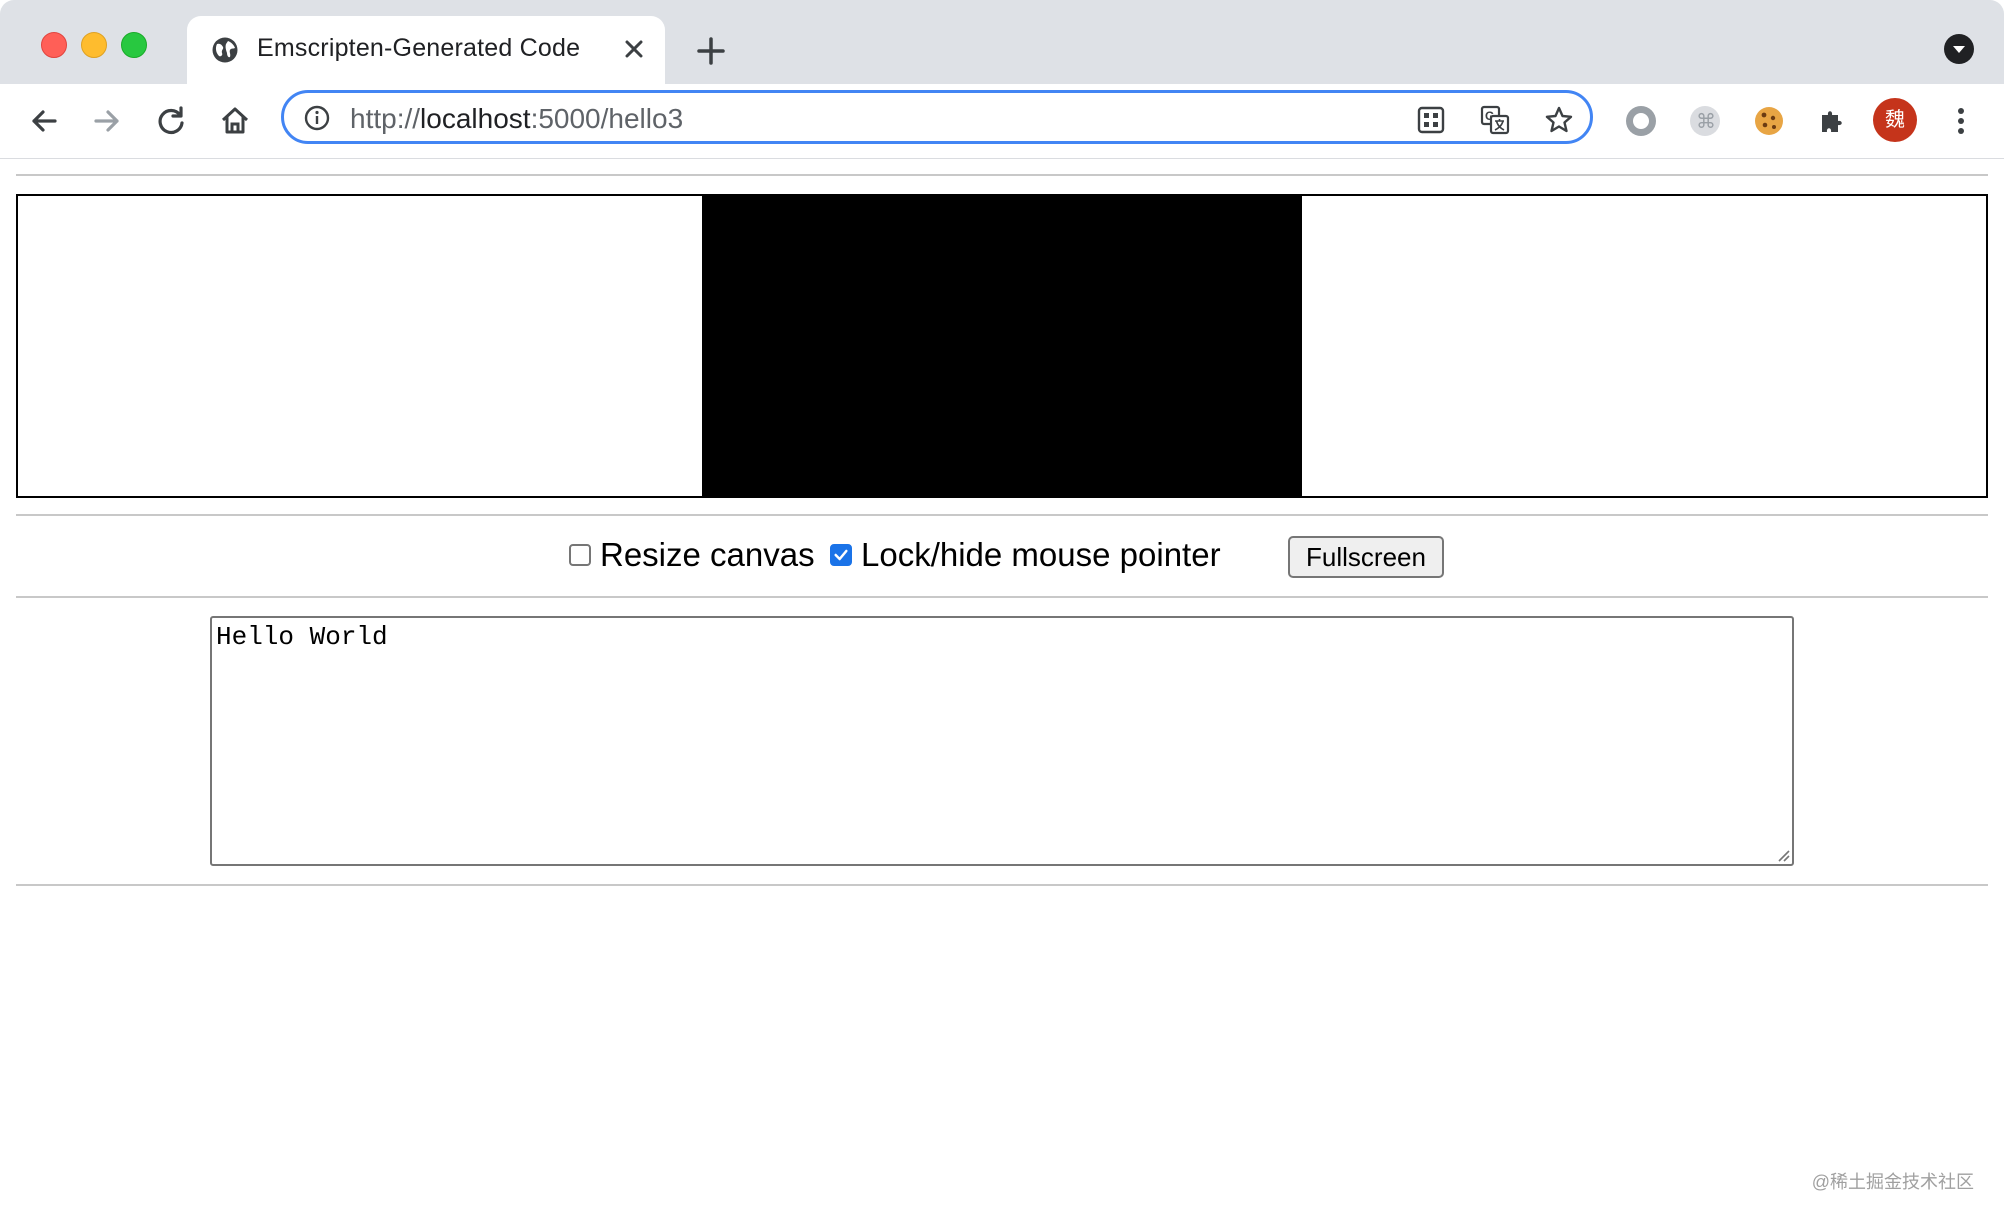  What do you see at coordinates (54, 45) in the screenshot?
I see `close-window-button` at bounding box center [54, 45].